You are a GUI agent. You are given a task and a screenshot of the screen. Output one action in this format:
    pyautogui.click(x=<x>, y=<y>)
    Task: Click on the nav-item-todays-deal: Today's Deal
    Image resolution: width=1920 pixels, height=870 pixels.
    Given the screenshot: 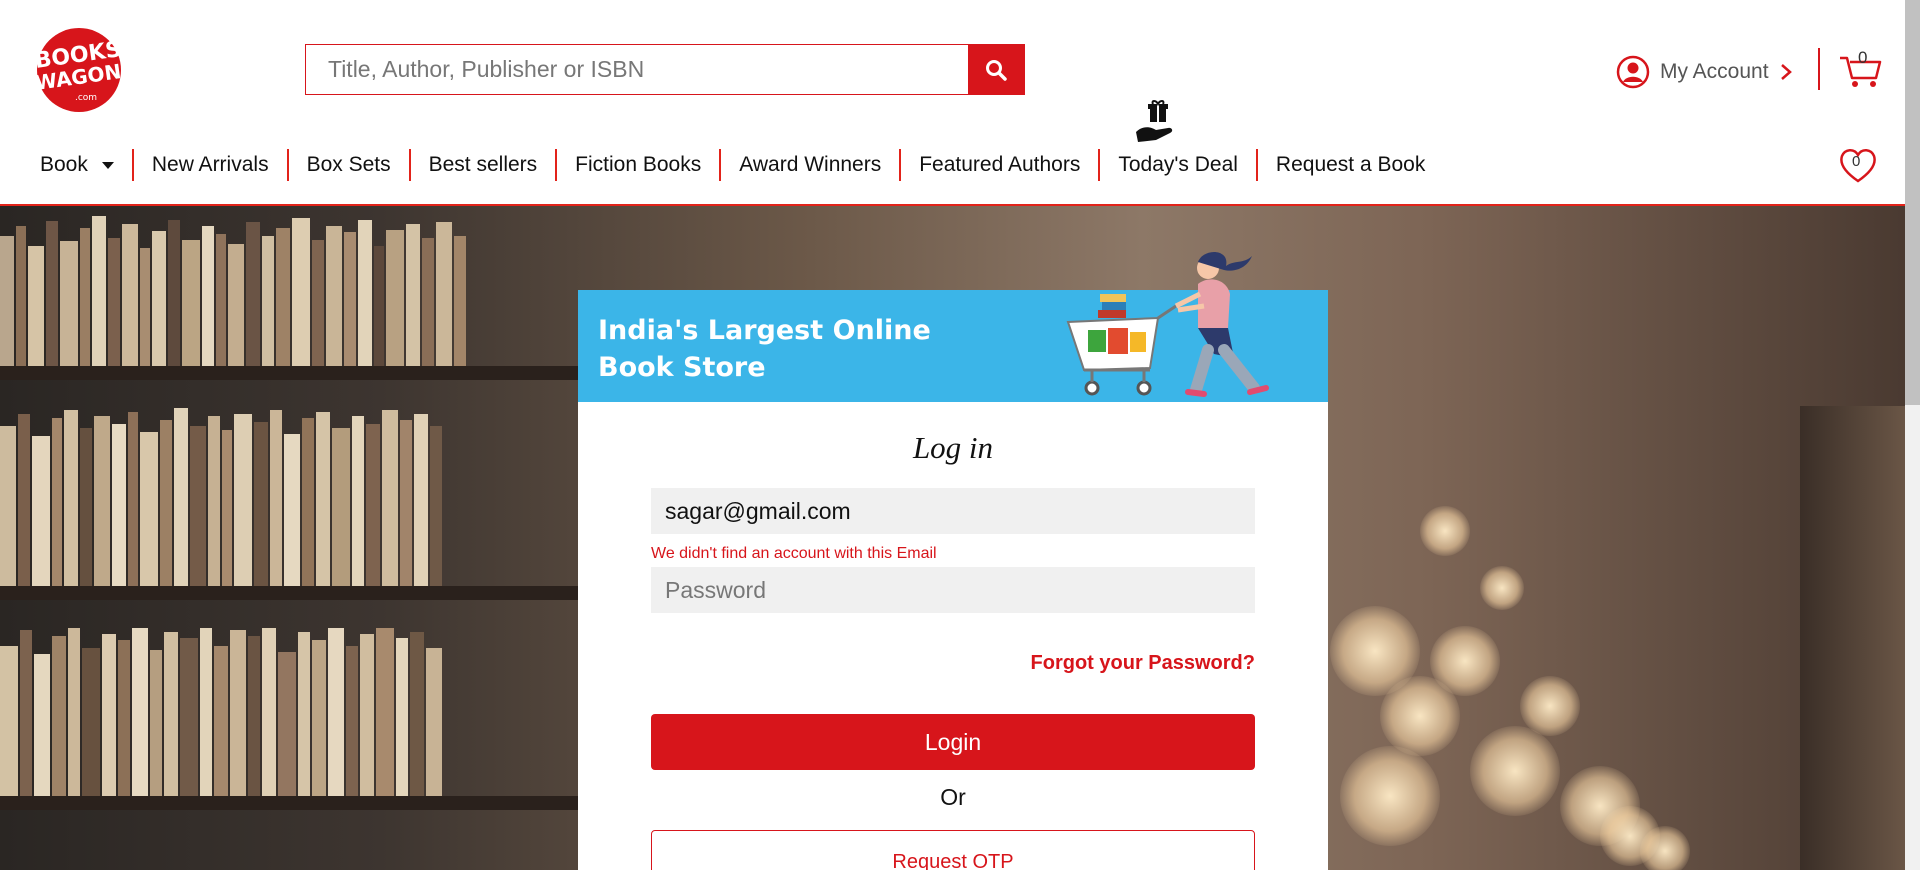 What is the action you would take?
    pyautogui.click(x=1177, y=165)
    